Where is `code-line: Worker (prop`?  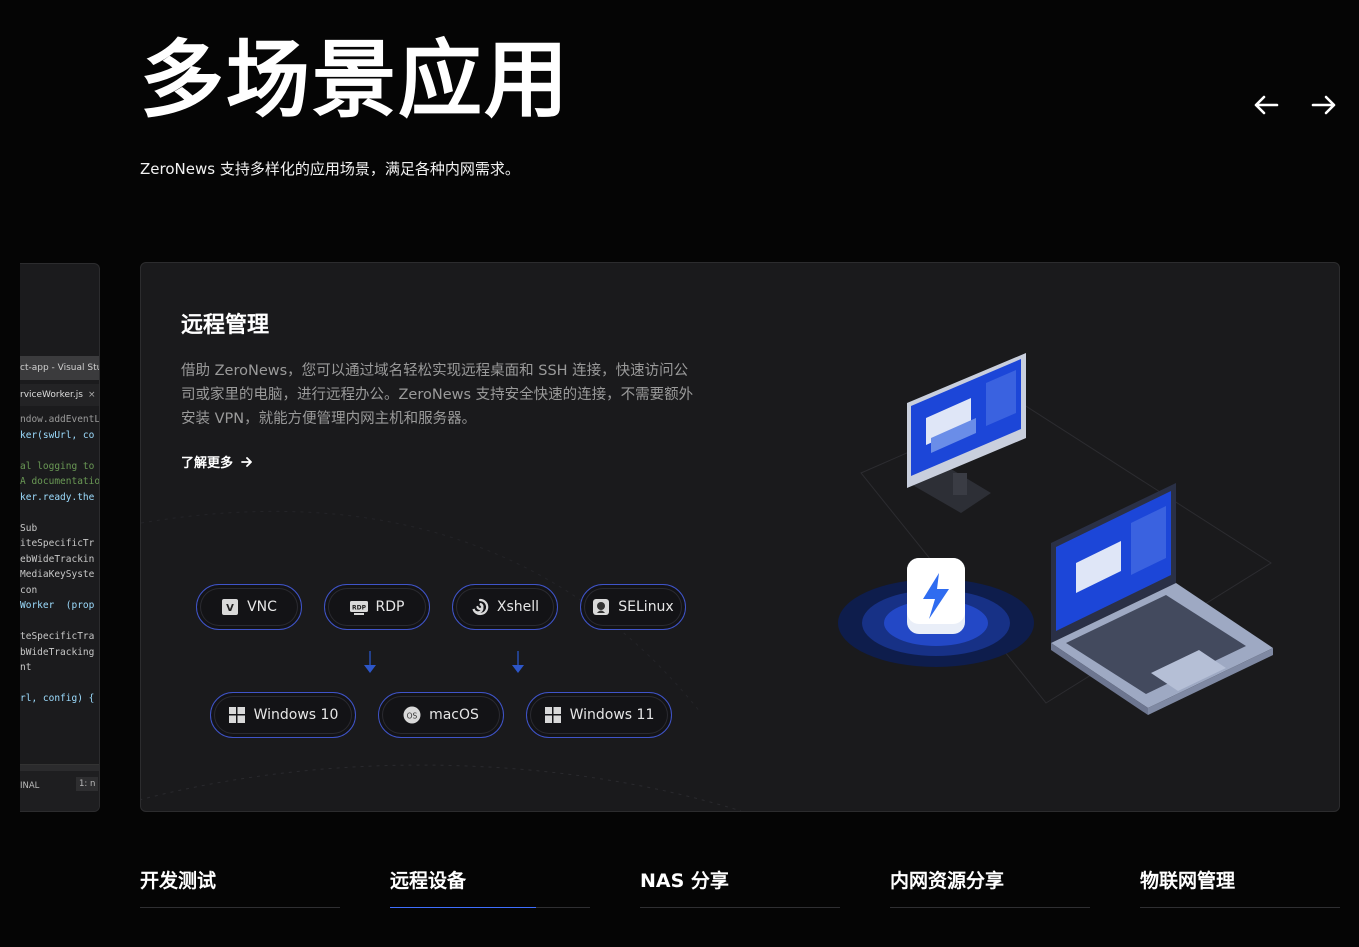 code-line: Worker (prop is located at coordinates (57, 605).